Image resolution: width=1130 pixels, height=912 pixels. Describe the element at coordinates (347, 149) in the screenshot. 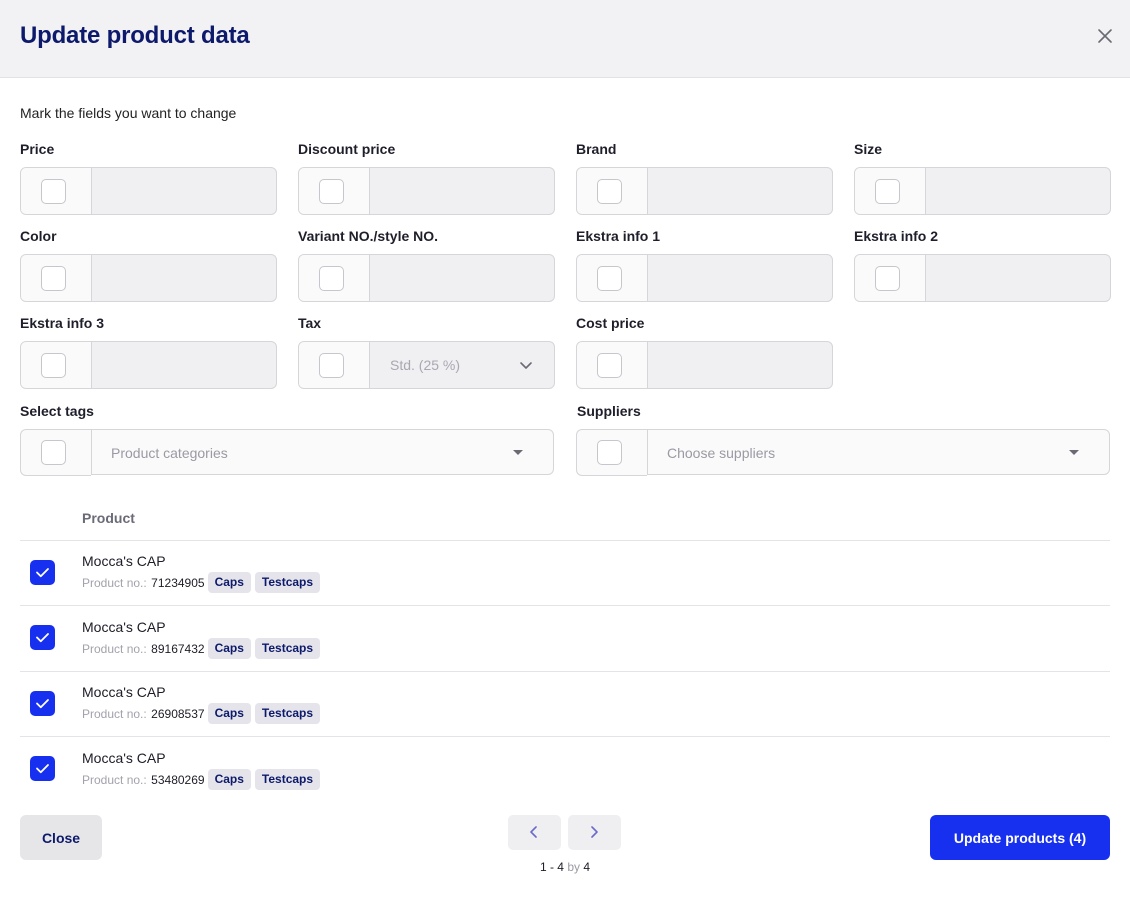

I see `discount-price-label: Discount price` at that location.